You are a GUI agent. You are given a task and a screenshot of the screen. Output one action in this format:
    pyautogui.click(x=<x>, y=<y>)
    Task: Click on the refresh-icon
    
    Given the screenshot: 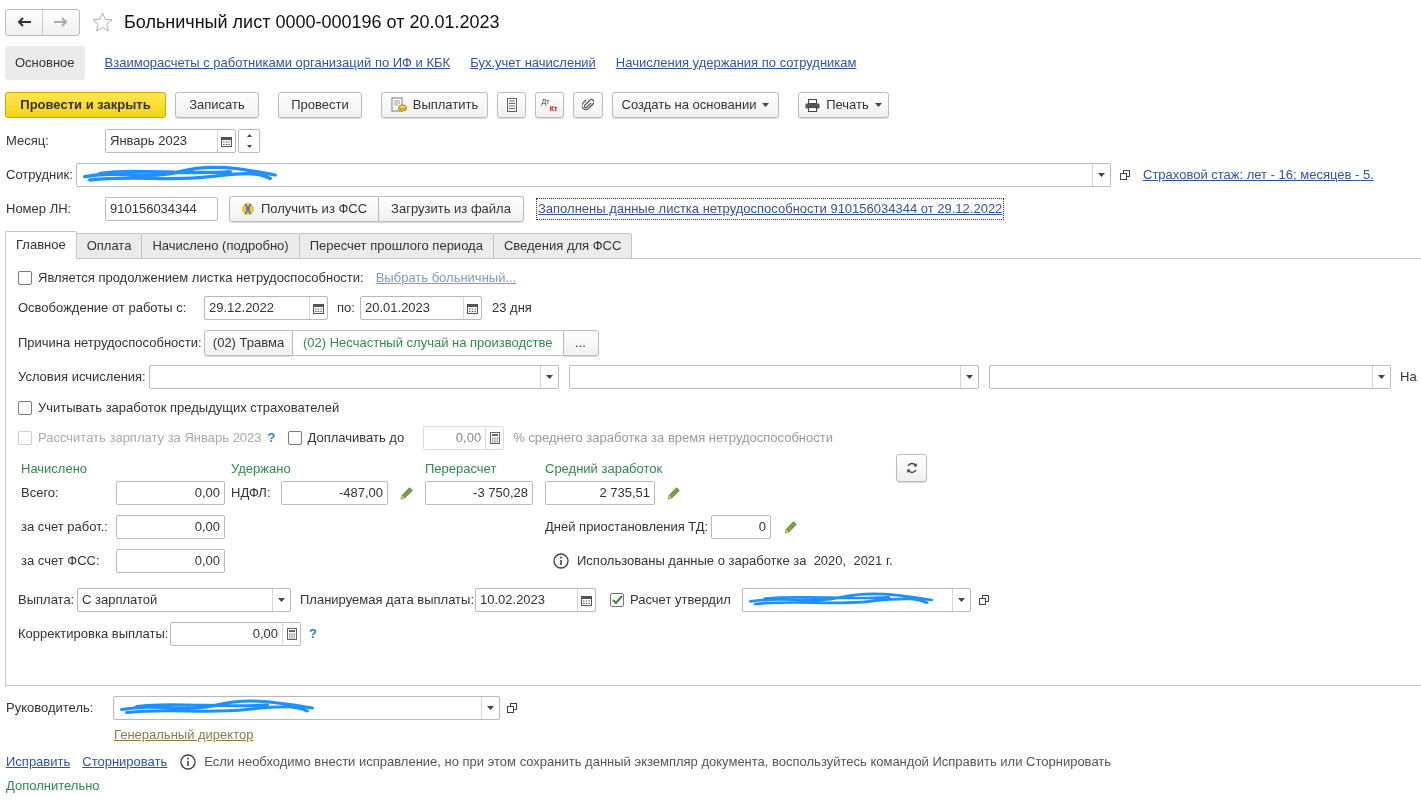 What is the action you would take?
    pyautogui.click(x=911, y=468)
    